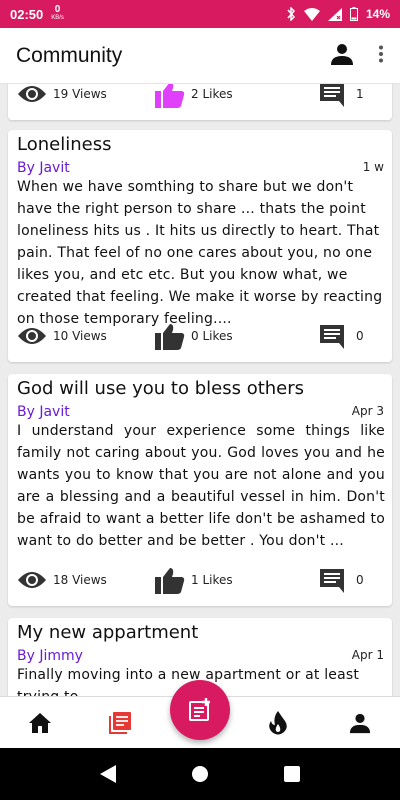 The height and width of the screenshot is (800, 400). I want to click on app-bar: Community, so click(200, 56).